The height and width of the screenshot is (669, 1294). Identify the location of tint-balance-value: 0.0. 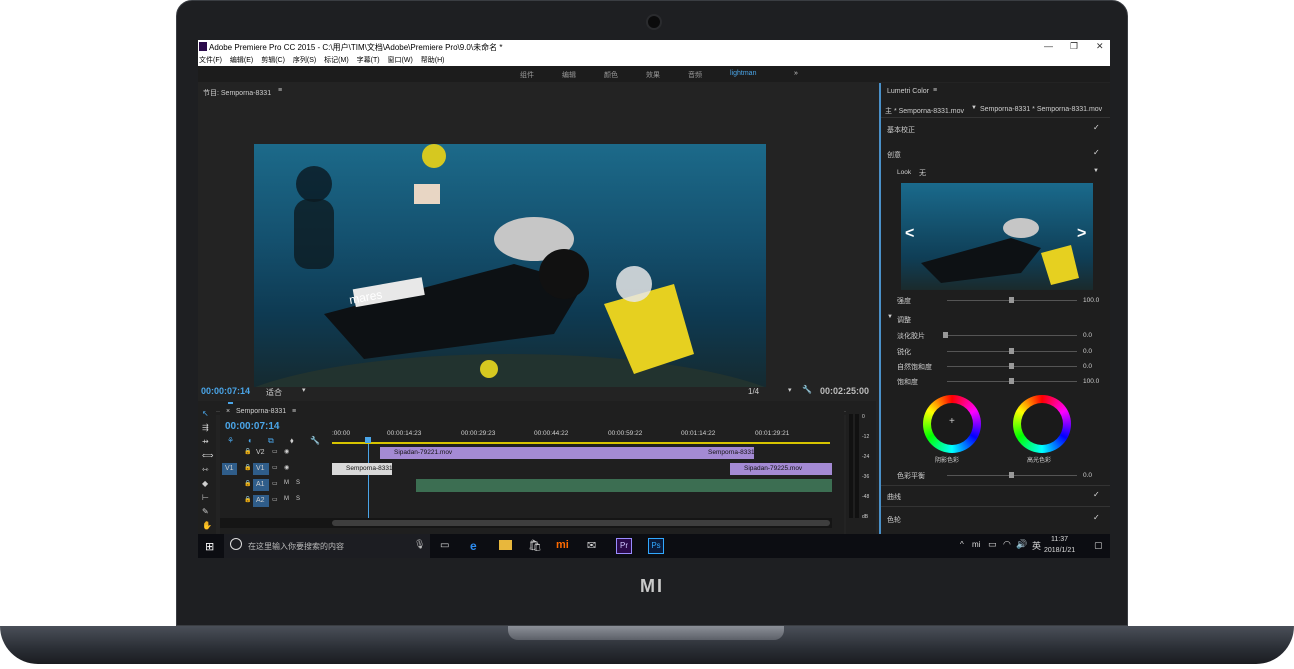
(1087, 475).